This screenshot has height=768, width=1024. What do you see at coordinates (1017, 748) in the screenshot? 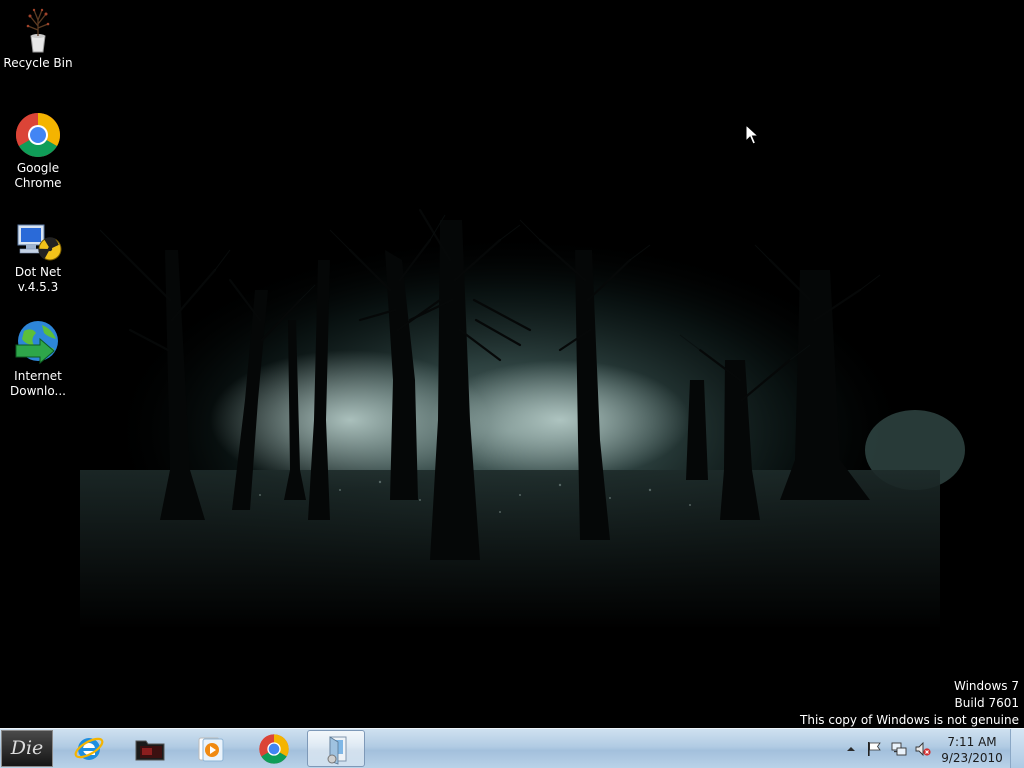
I see `show-desktop-button` at bounding box center [1017, 748].